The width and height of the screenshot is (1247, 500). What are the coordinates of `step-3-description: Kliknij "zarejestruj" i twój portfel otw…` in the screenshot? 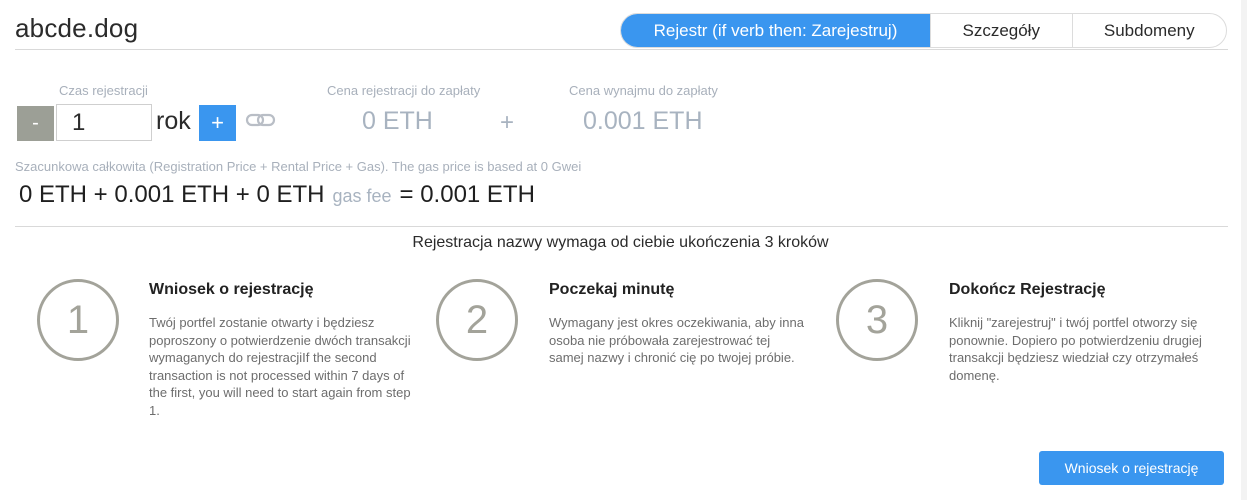 It's located at (1075, 349).